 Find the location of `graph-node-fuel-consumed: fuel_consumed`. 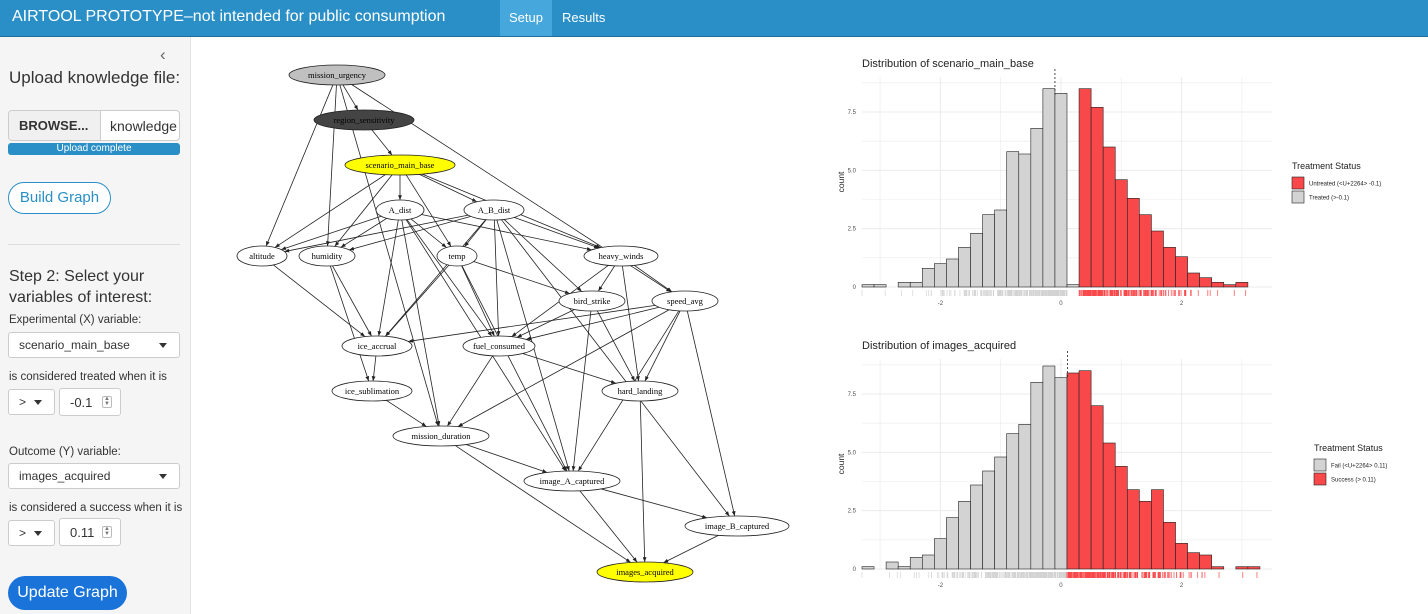

graph-node-fuel-consumed: fuel_consumed is located at coordinates (499, 346).